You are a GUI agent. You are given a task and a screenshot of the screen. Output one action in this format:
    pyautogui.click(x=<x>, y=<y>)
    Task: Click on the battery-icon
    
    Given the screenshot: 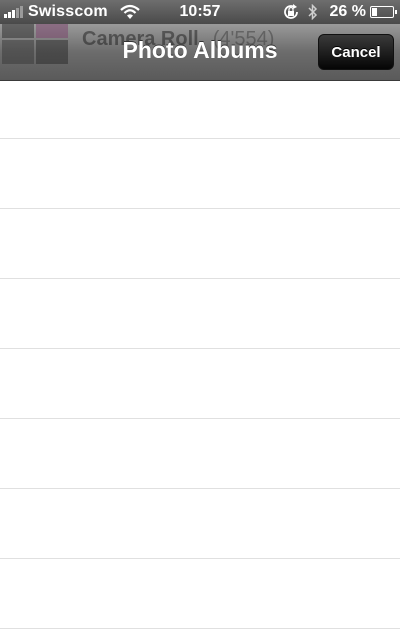 What is the action you would take?
    pyautogui.click(x=383, y=12)
    